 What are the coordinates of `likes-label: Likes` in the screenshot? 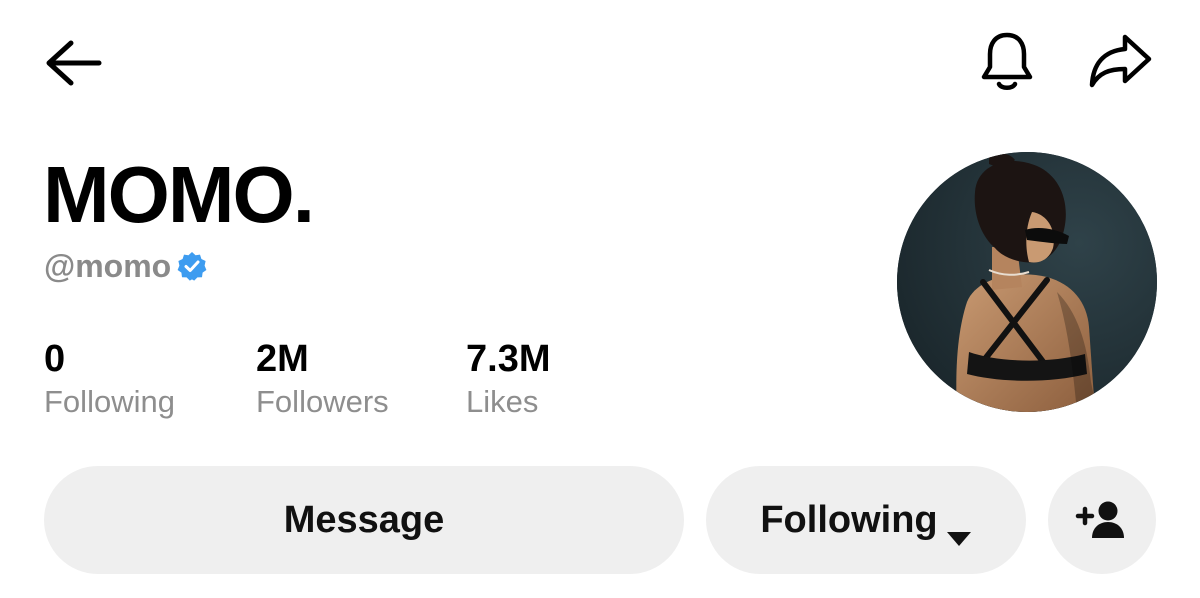 It's located at (502, 401).